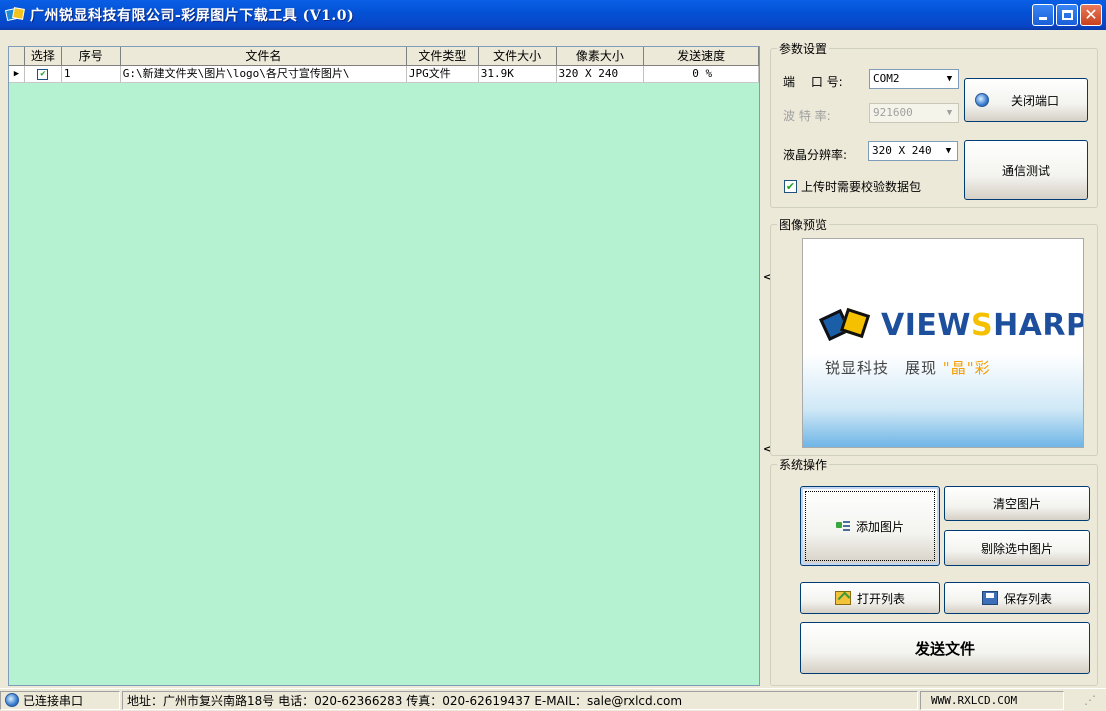 Image resolution: width=1106 pixels, height=711 pixels. Describe the element at coordinates (813, 82) in the screenshot. I see `port-label: 端 口 号:` at that location.